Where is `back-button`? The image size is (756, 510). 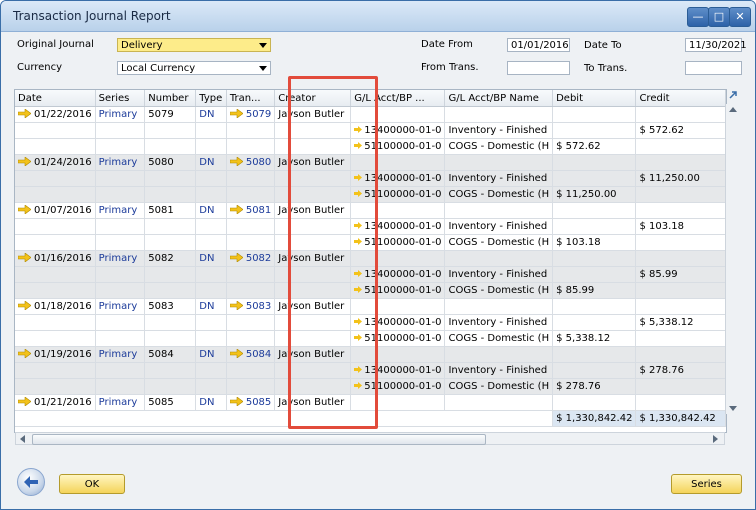 back-button is located at coordinates (31, 482).